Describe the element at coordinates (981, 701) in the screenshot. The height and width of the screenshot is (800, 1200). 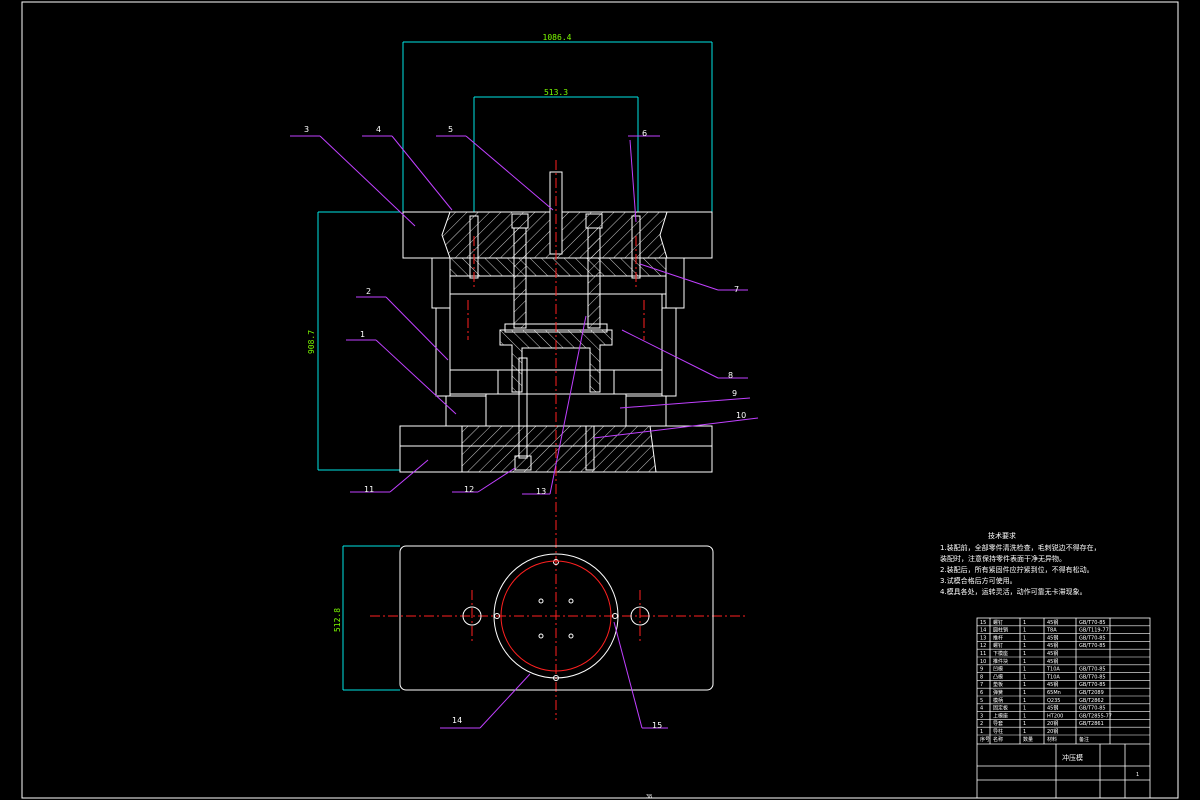
I see `bom-cell: 5` at that location.